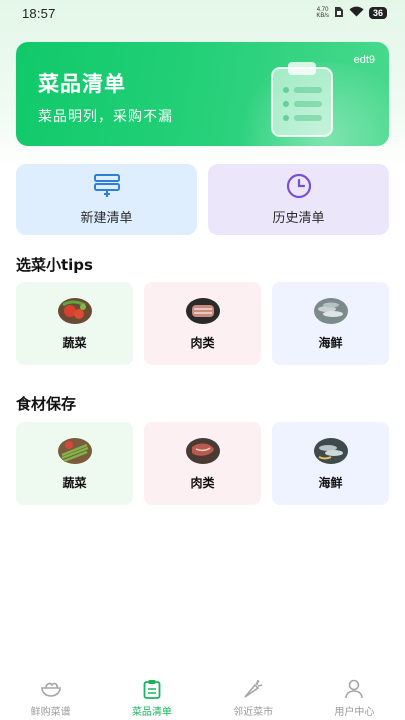 This screenshot has width=405, height=720. Describe the element at coordinates (54, 265) in the screenshot. I see `tips-section-title: 选菜小tips` at that location.